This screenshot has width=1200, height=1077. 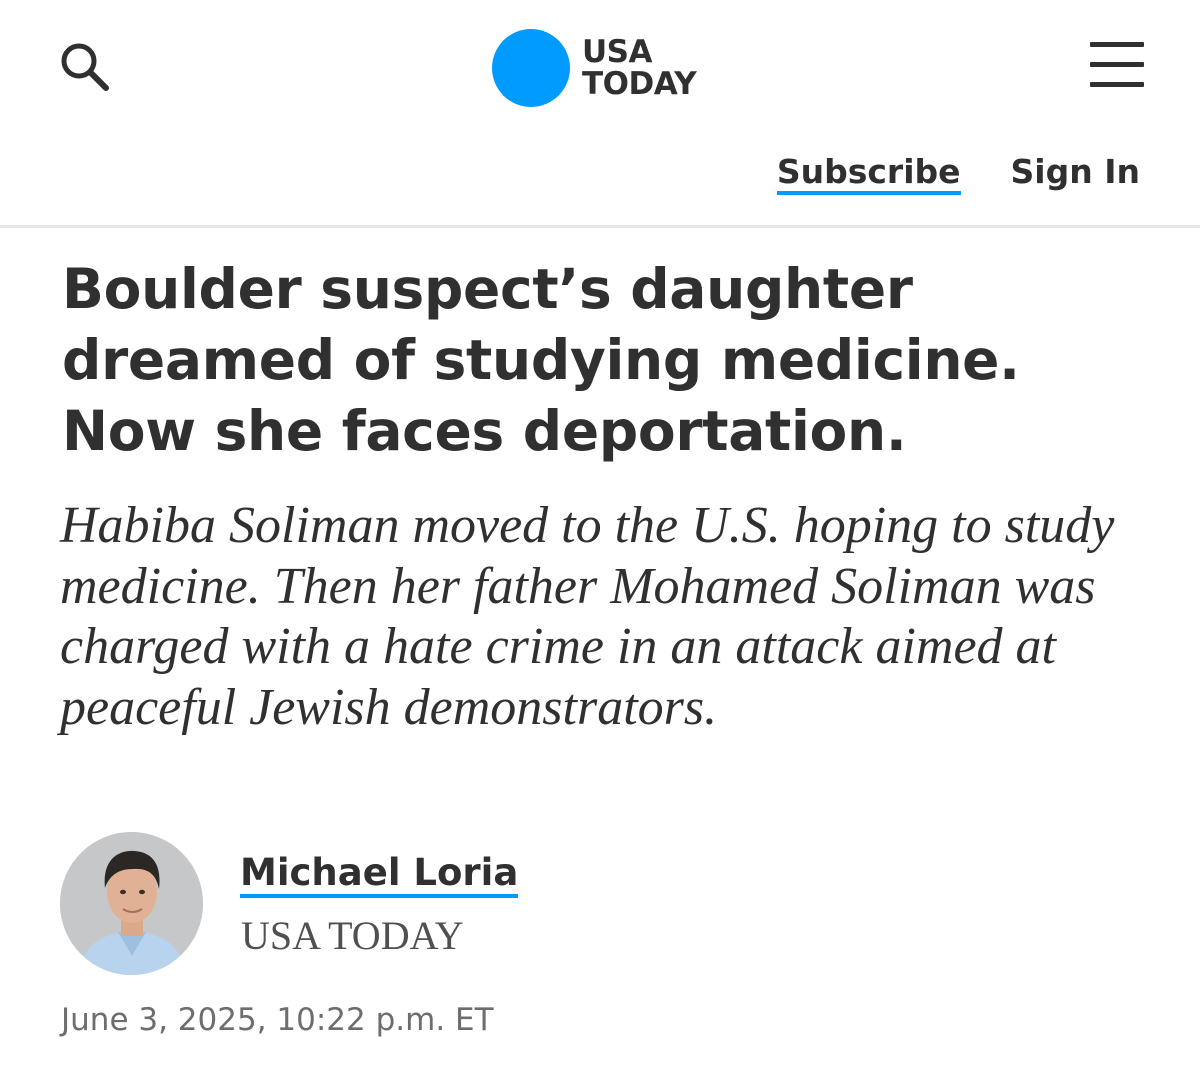 I want to click on account-links: Subscribe Sign In, so click(x=958, y=173).